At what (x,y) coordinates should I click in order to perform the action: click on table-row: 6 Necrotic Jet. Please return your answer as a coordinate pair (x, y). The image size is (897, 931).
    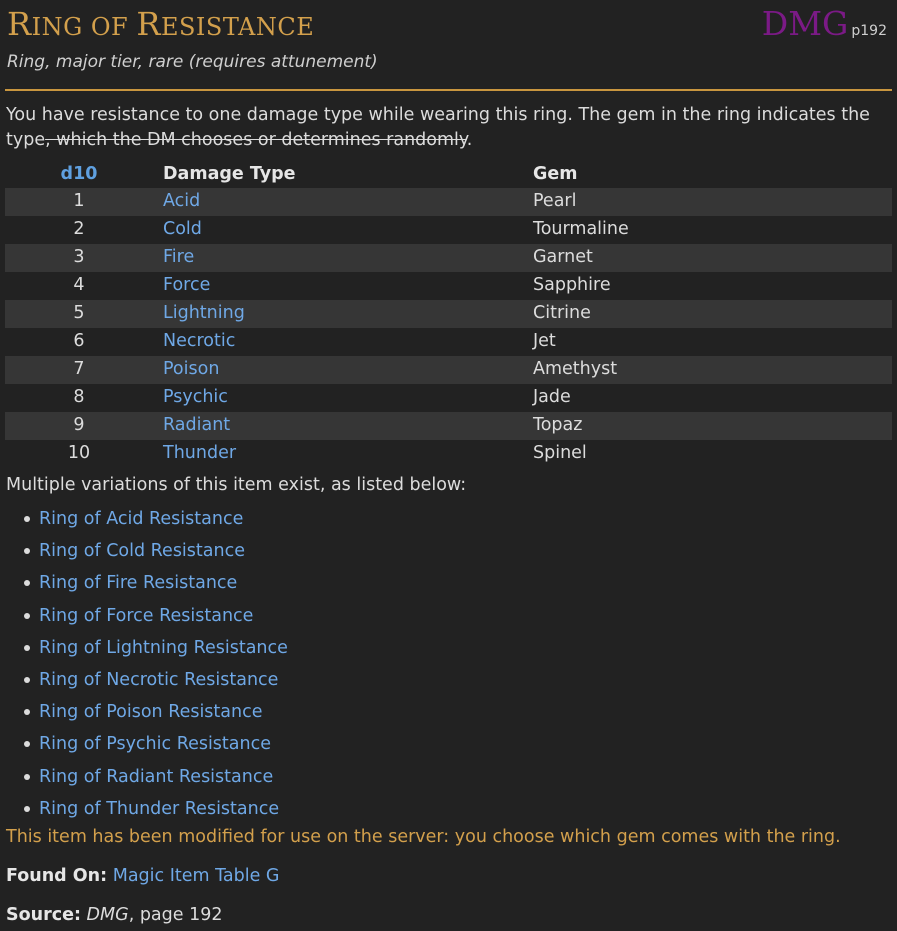
    Looking at the image, I should click on (448, 342).